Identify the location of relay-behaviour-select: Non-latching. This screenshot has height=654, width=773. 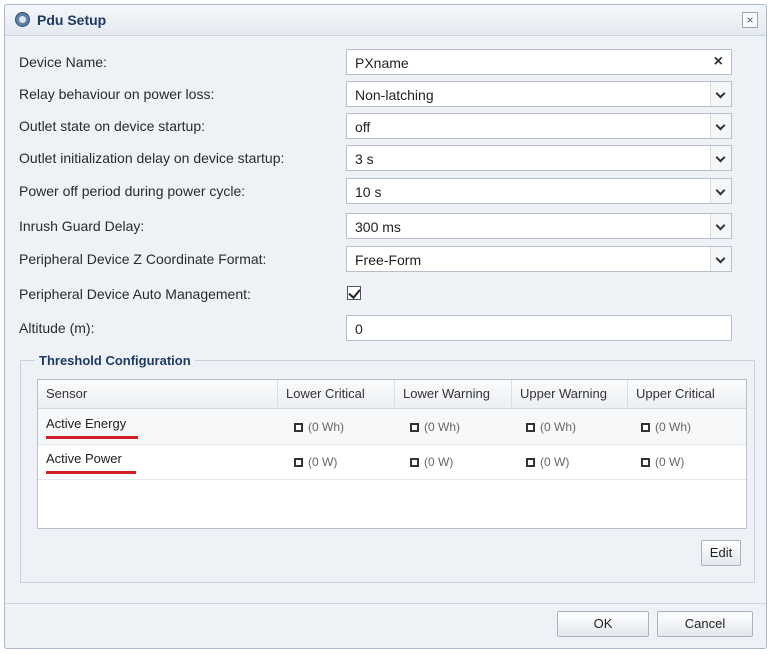
(539, 94).